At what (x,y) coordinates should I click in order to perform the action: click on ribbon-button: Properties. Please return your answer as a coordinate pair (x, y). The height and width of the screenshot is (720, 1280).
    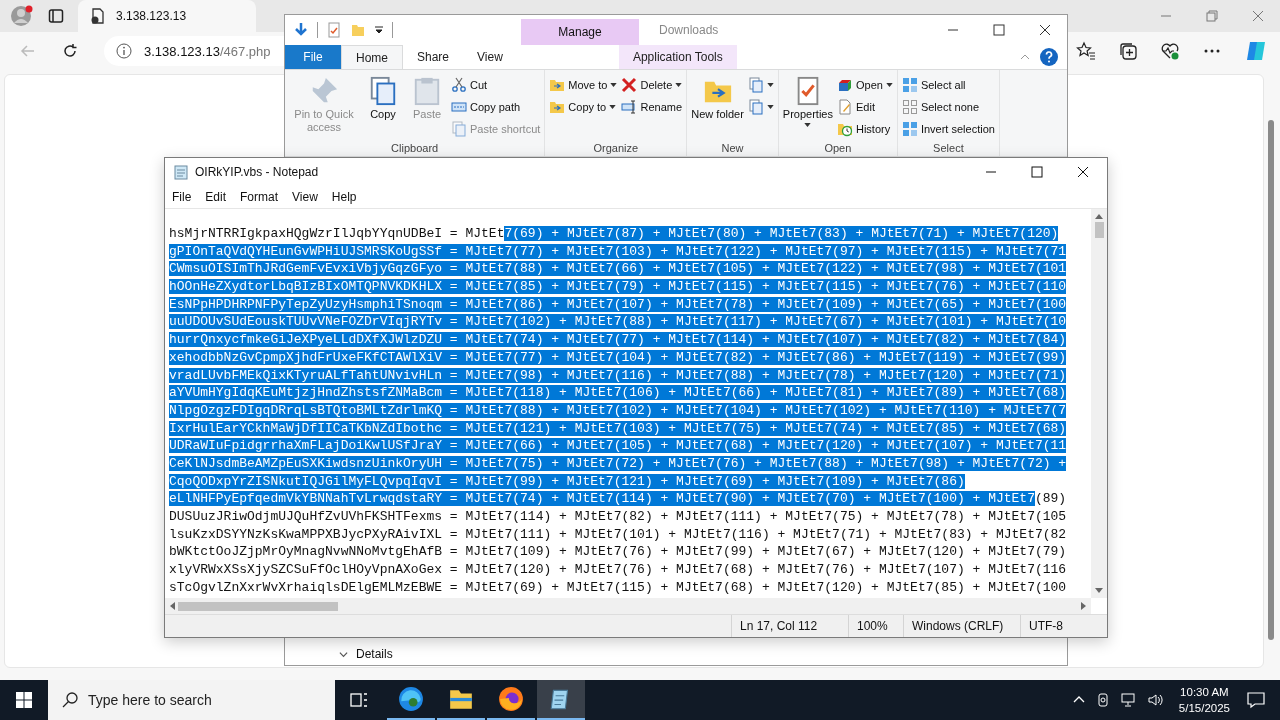
    Looking at the image, I should click on (807, 107).